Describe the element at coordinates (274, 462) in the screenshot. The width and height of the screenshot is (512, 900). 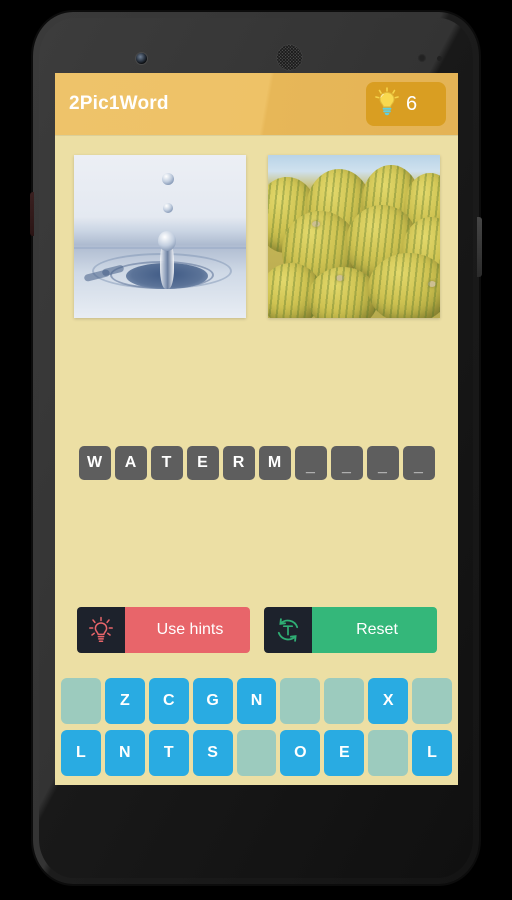
I see `answer-slot-filled: M` at that location.